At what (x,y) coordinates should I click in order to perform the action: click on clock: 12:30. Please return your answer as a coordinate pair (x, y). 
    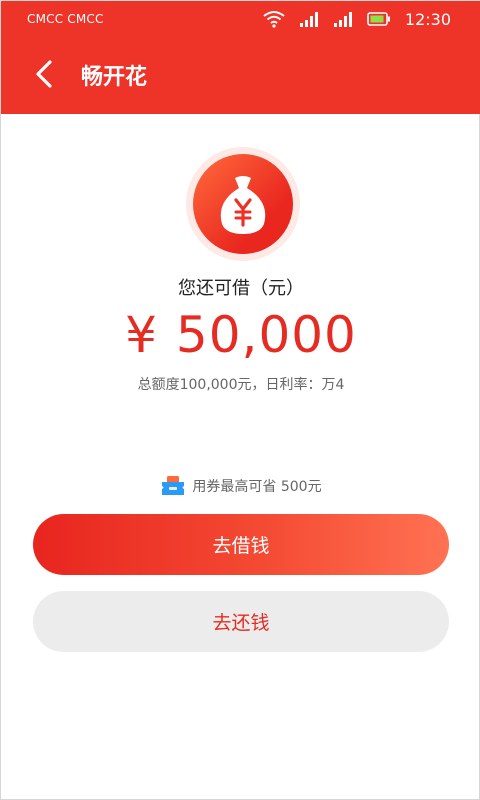
    Looking at the image, I should click on (427, 19).